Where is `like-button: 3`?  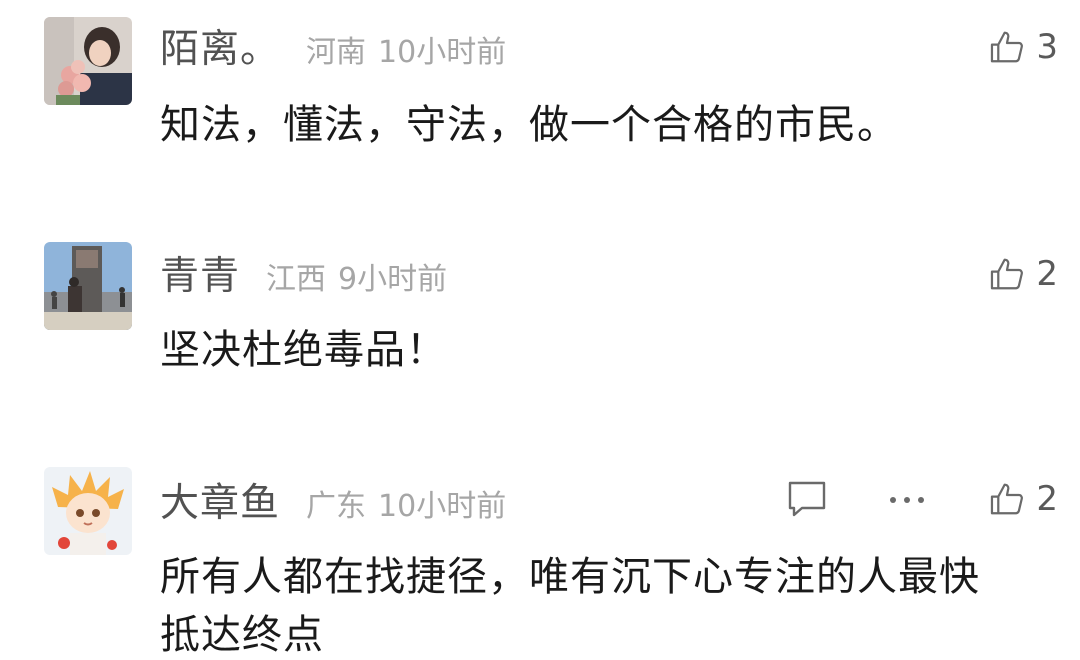
like-button: 3 is located at coordinates (1023, 47).